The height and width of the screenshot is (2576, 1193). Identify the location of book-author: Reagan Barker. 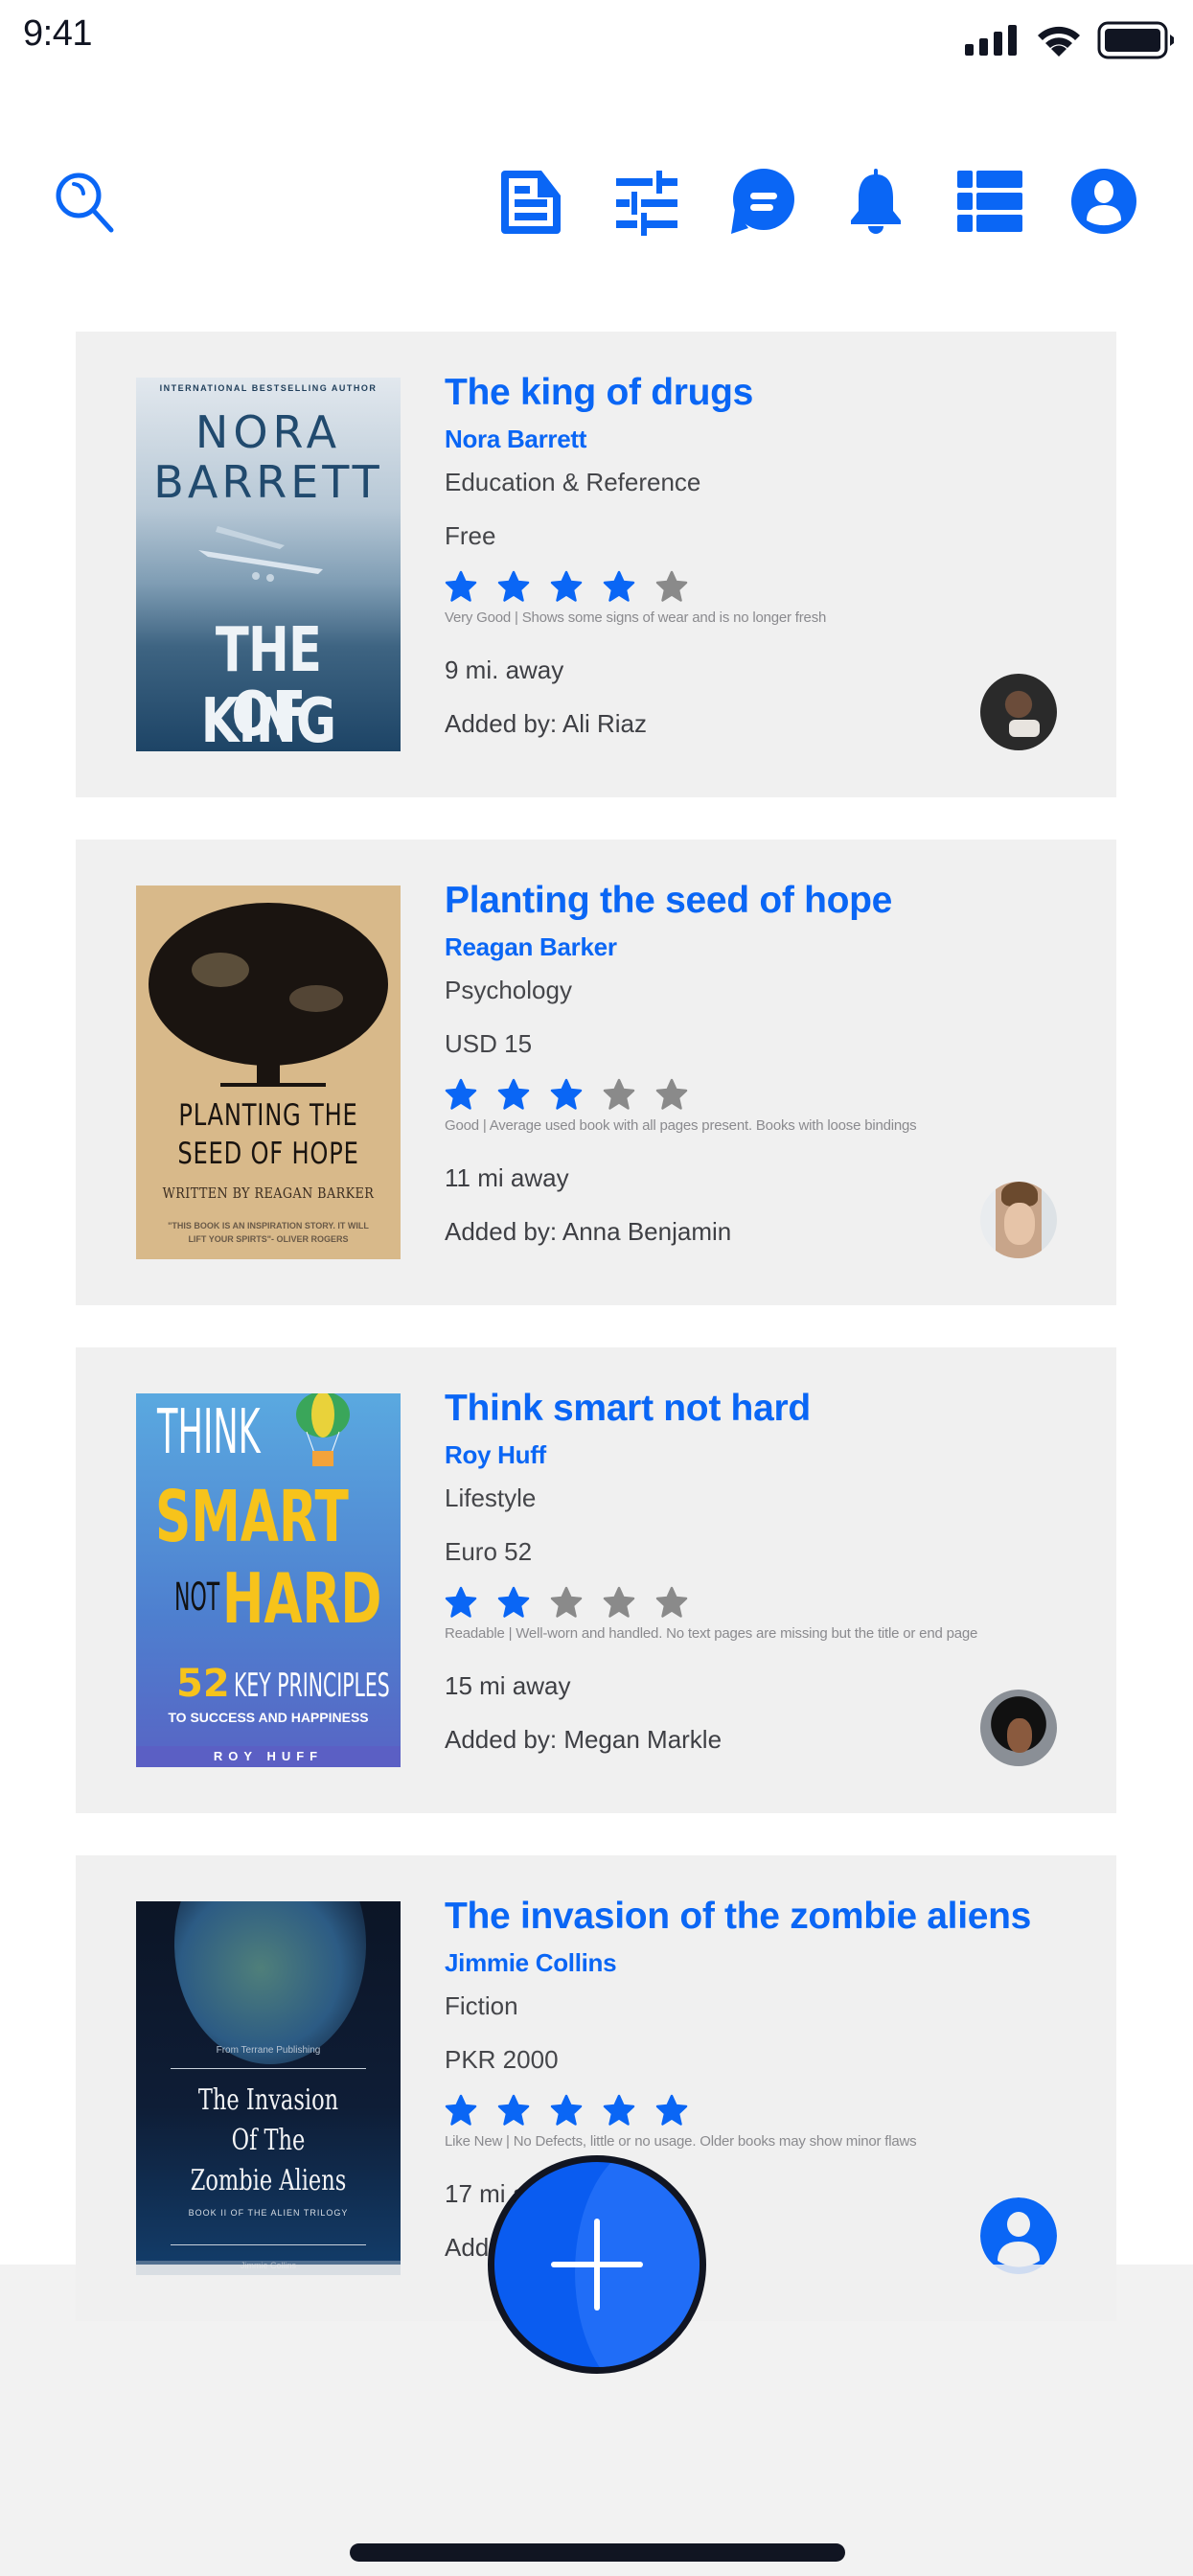
(766, 947).